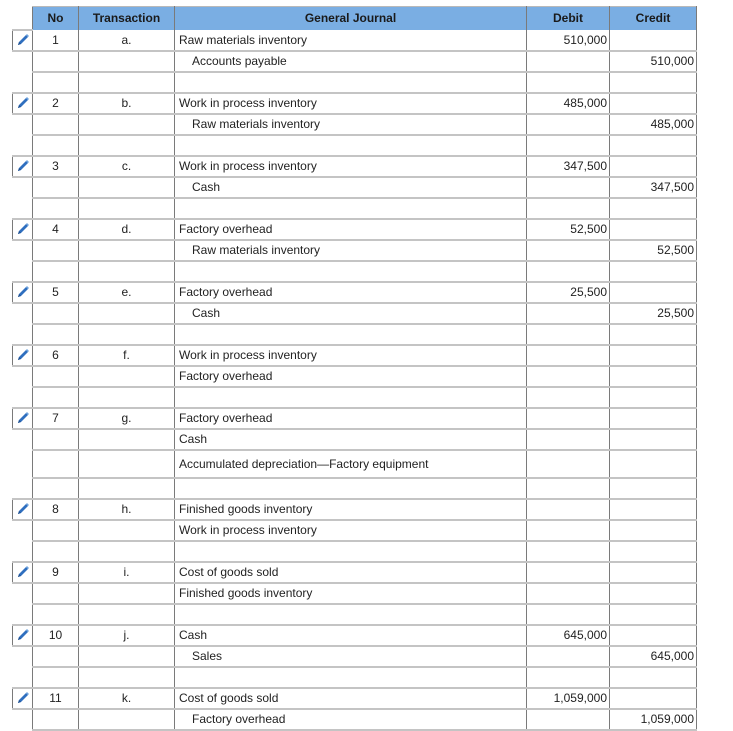 The height and width of the screenshot is (731, 733). Describe the element at coordinates (350, 656) in the screenshot. I see `account-cell: Sales` at that location.